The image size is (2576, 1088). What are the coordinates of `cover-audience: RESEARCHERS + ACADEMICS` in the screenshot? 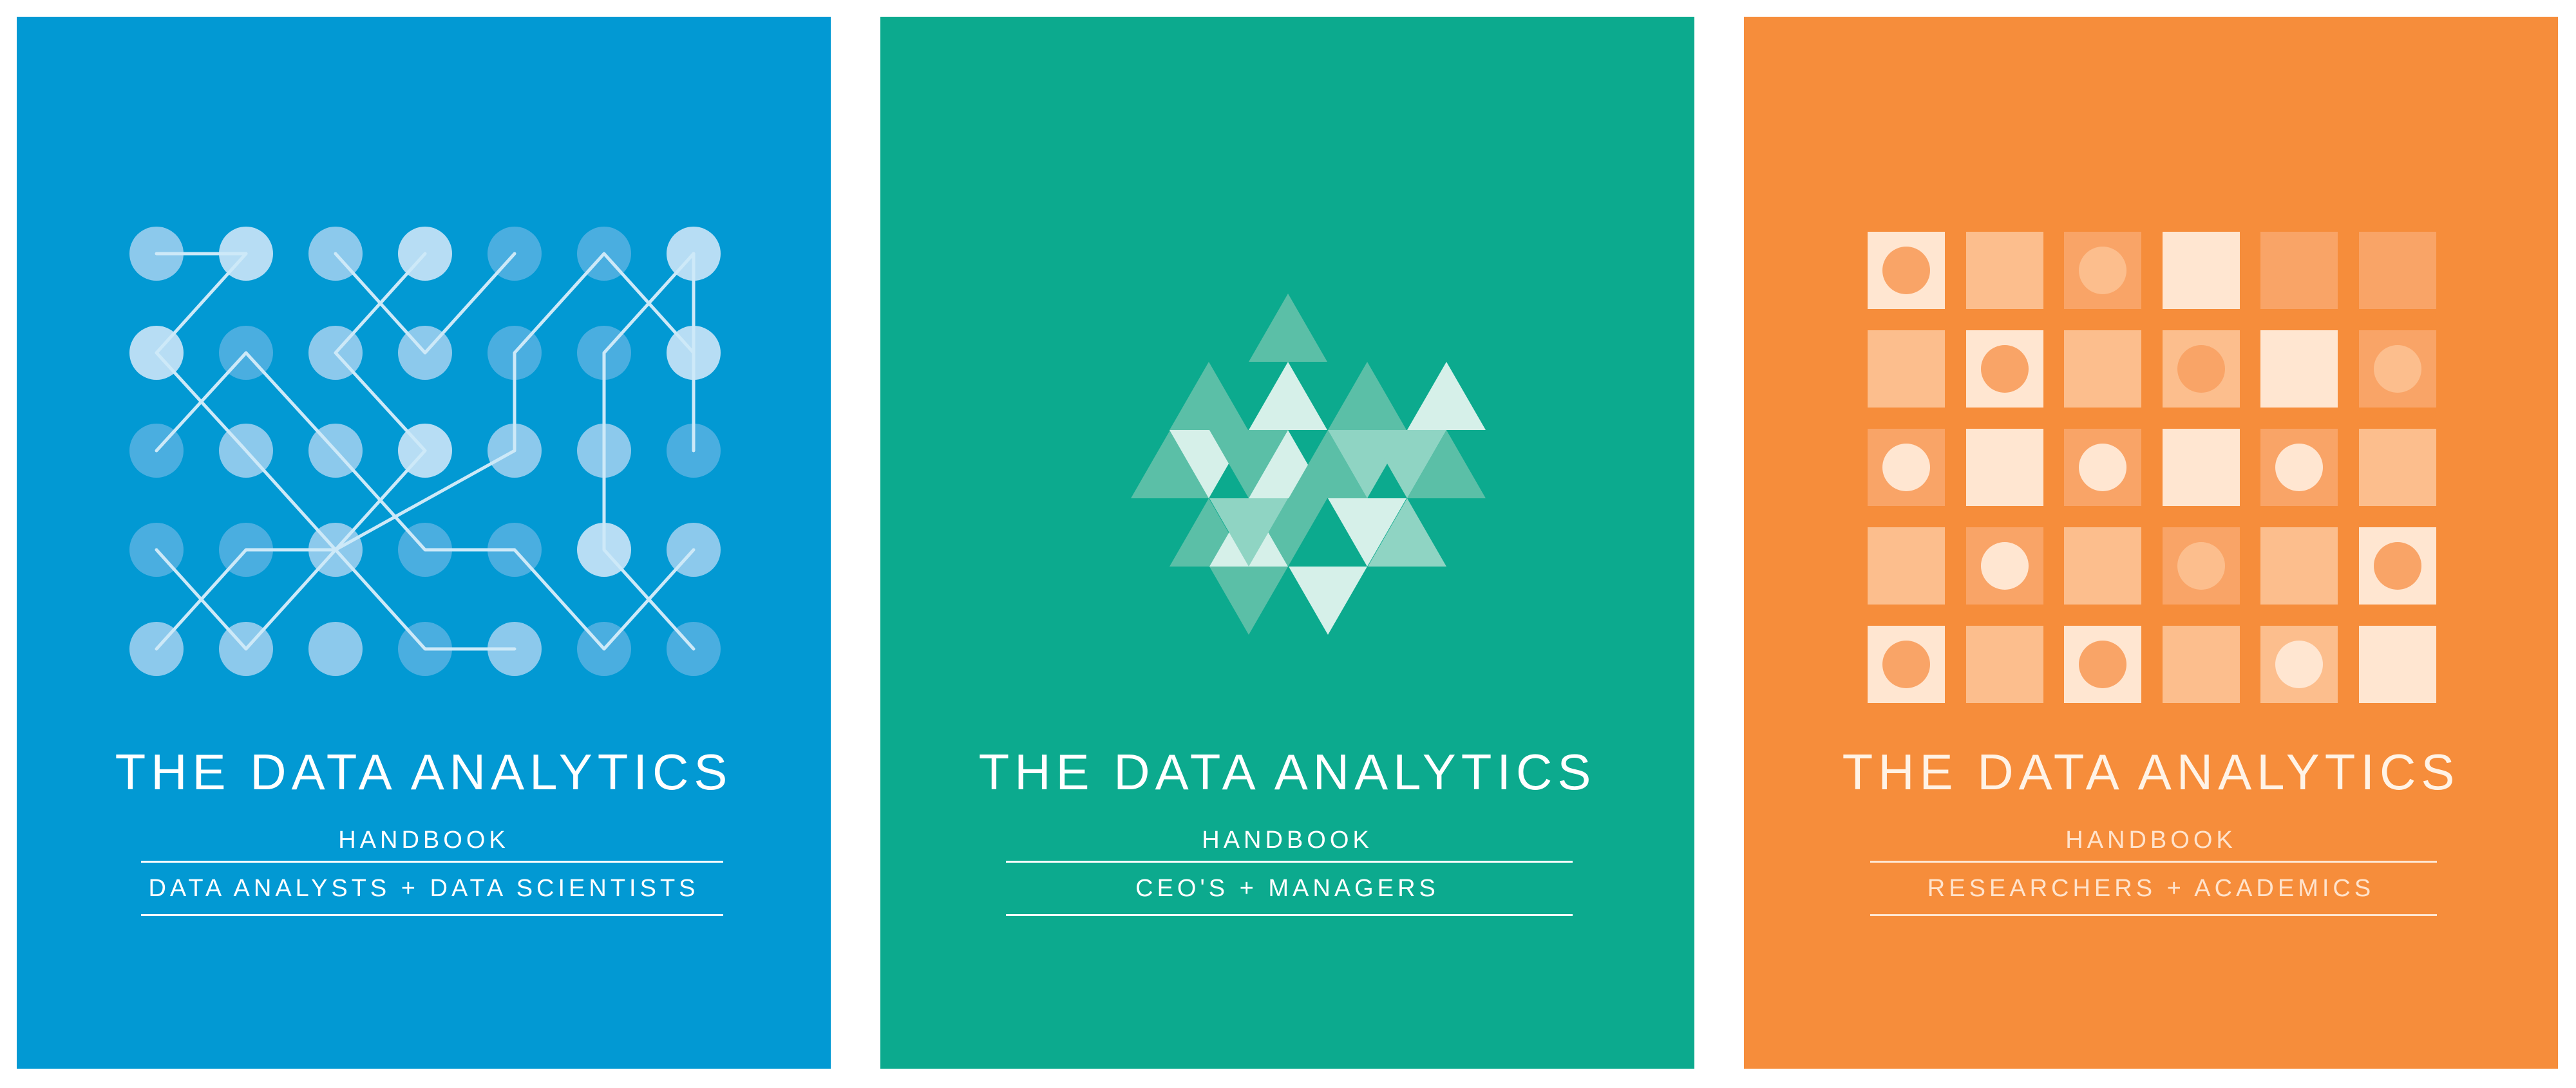 It's located at (2151, 888).